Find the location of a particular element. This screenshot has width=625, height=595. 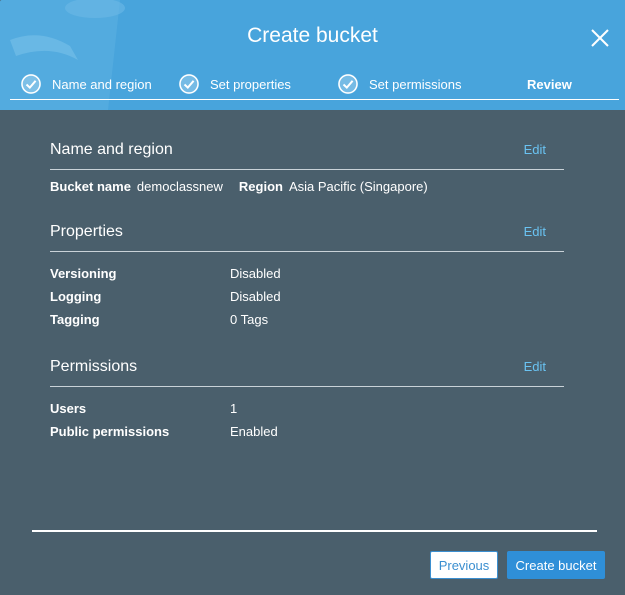

footer-divider is located at coordinates (314, 531).